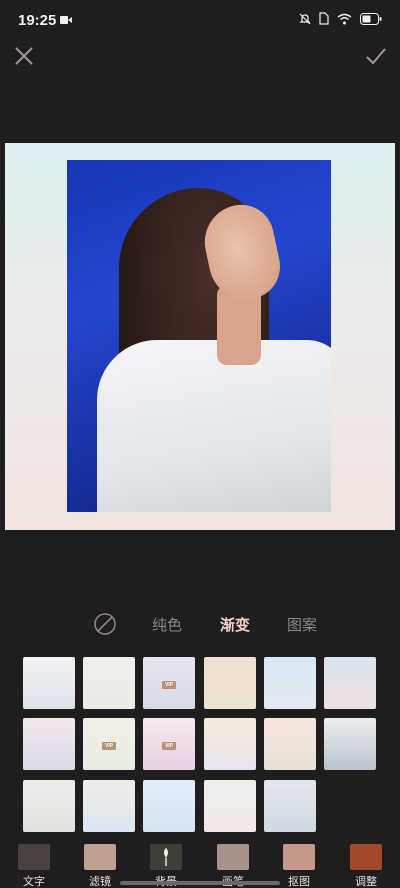 The width and height of the screenshot is (400, 888). What do you see at coordinates (305, 18) in the screenshot?
I see `mute-icon` at bounding box center [305, 18].